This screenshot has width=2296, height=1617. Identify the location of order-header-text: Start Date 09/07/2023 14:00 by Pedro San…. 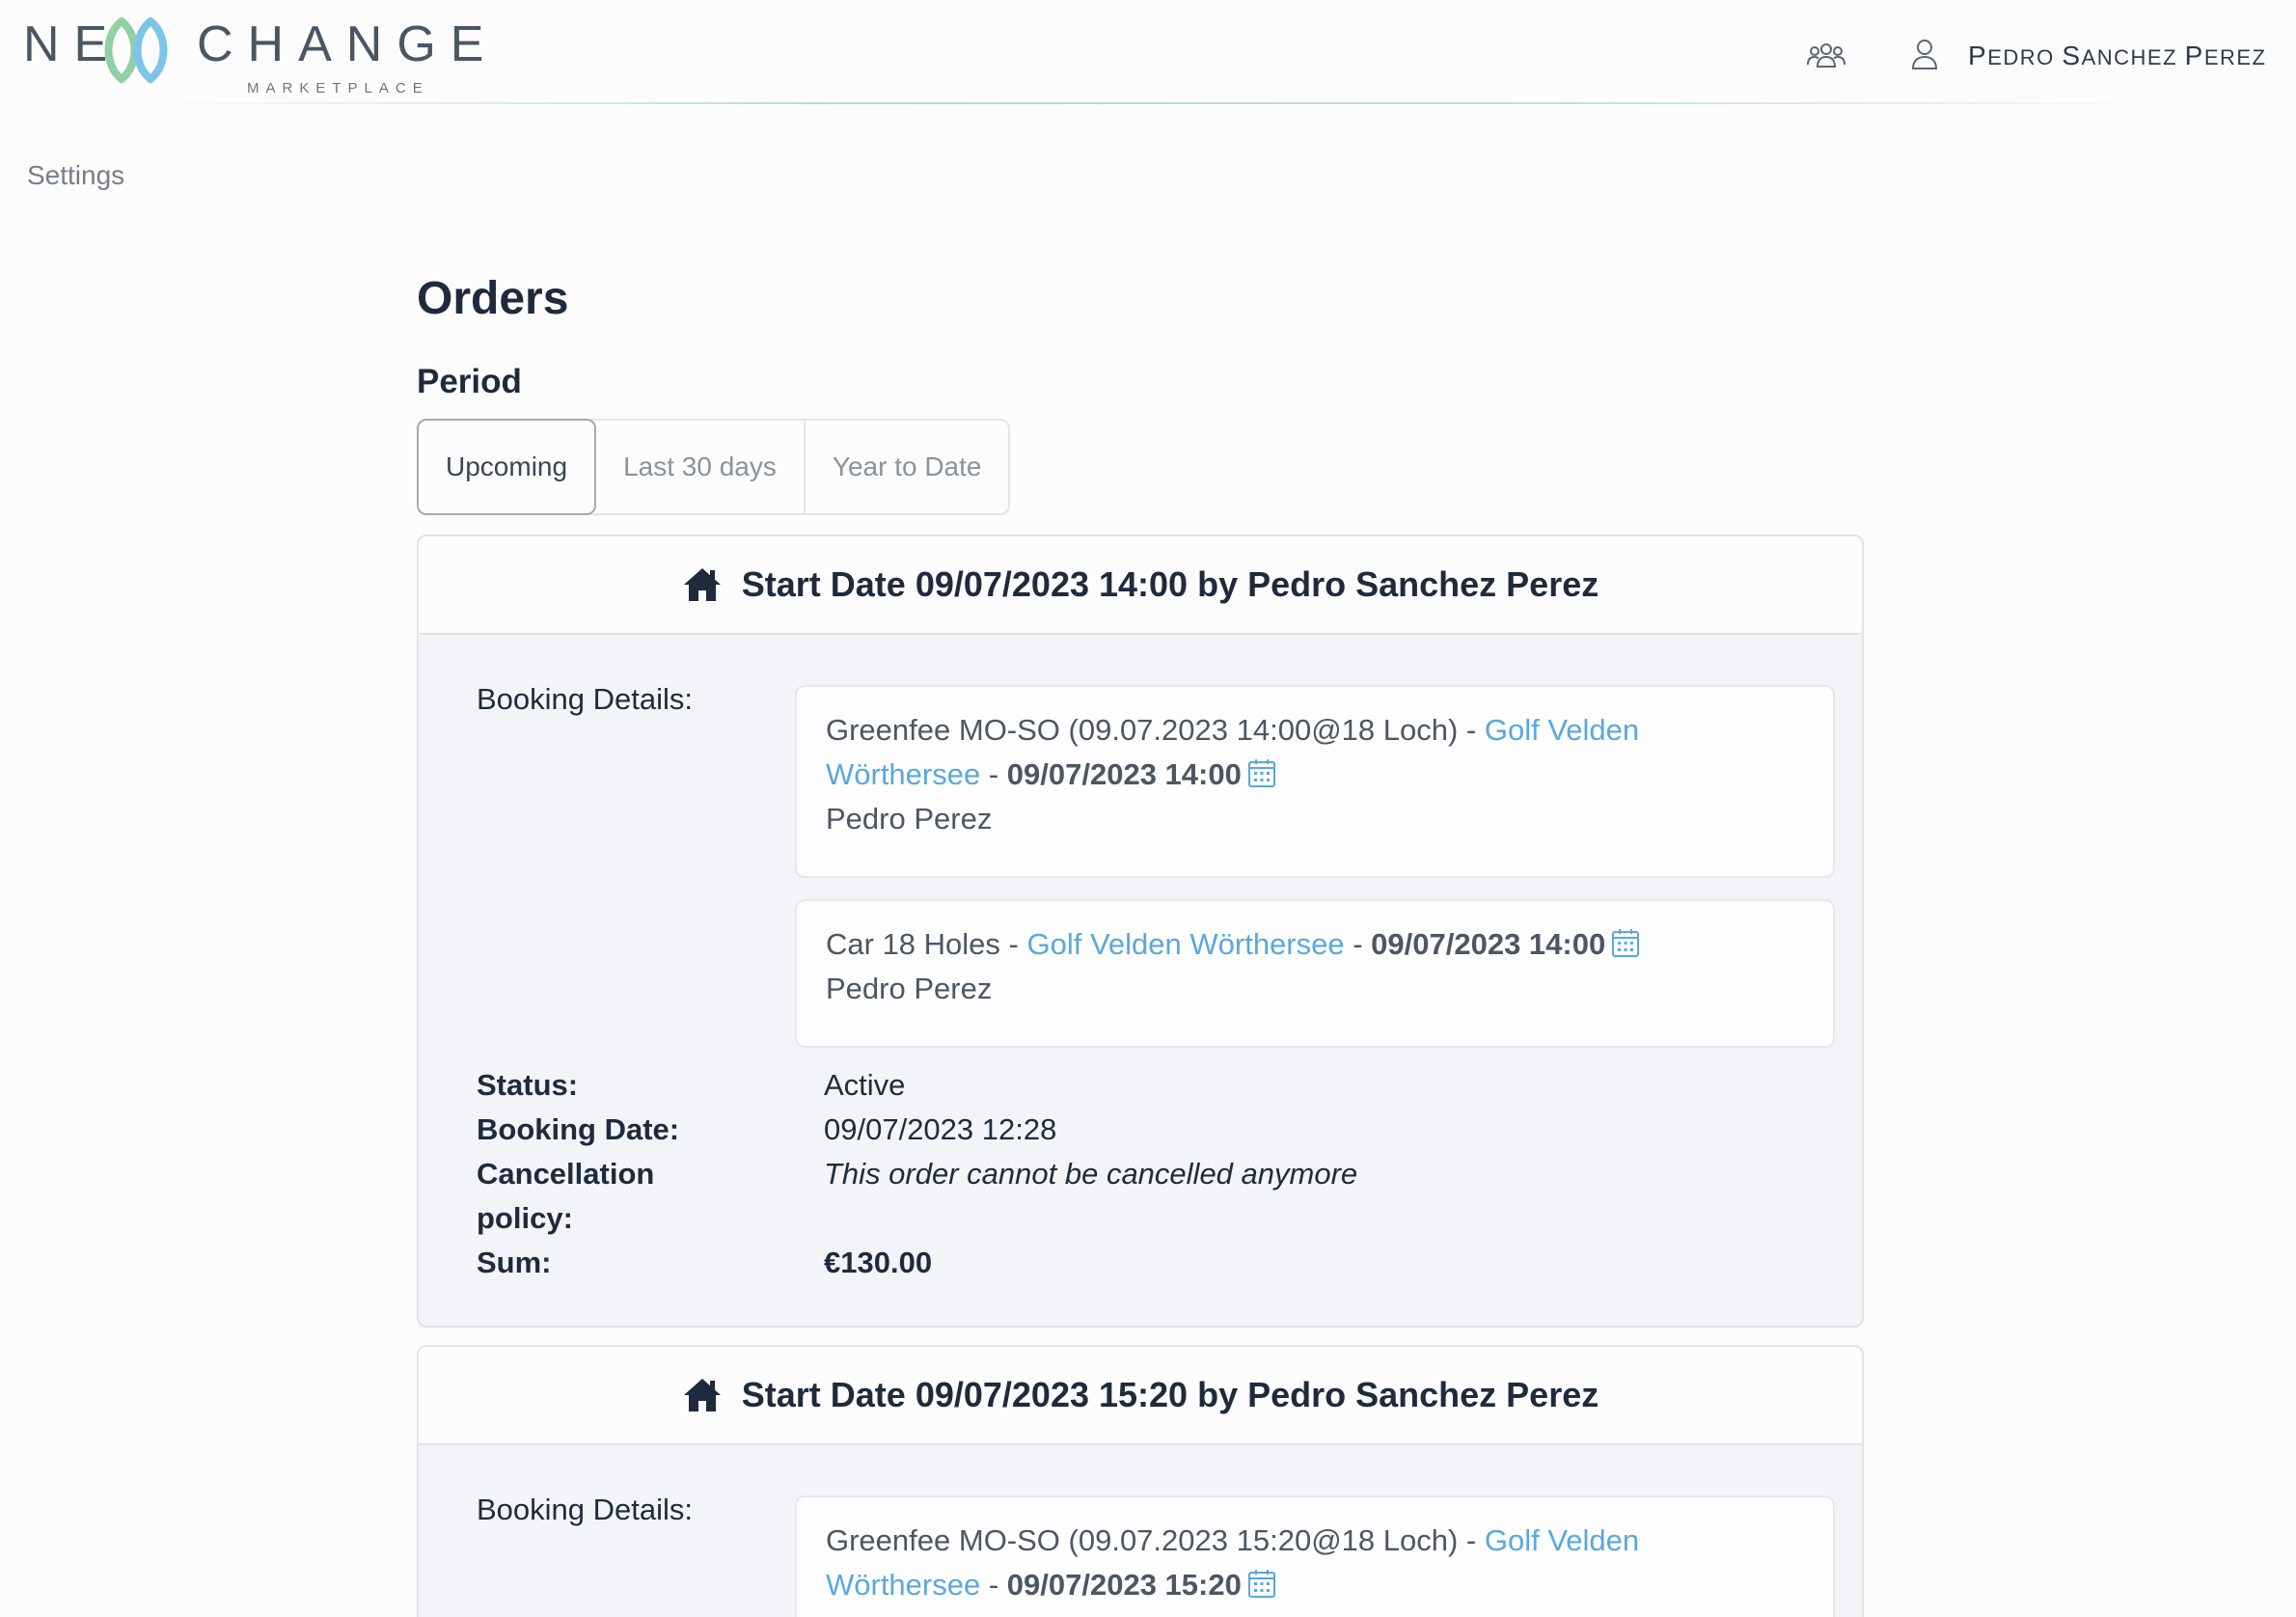
(1170, 584).